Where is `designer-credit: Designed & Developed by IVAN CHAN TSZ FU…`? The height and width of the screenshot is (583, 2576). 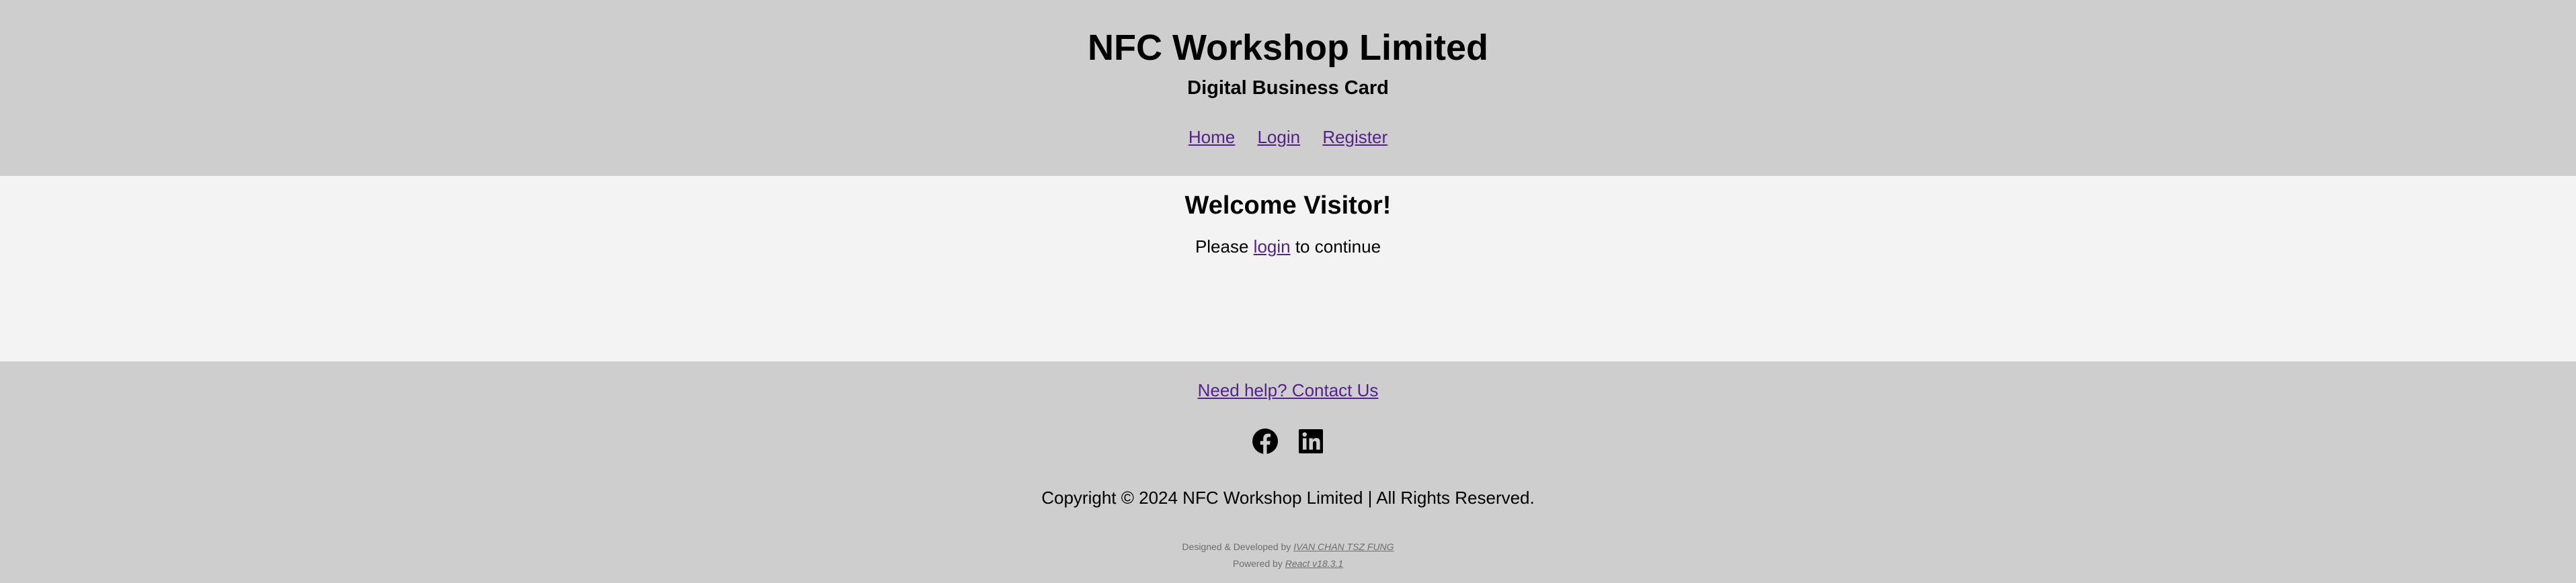 designer-credit: Designed & Developed by IVAN CHAN TSZ FU… is located at coordinates (1288, 547).